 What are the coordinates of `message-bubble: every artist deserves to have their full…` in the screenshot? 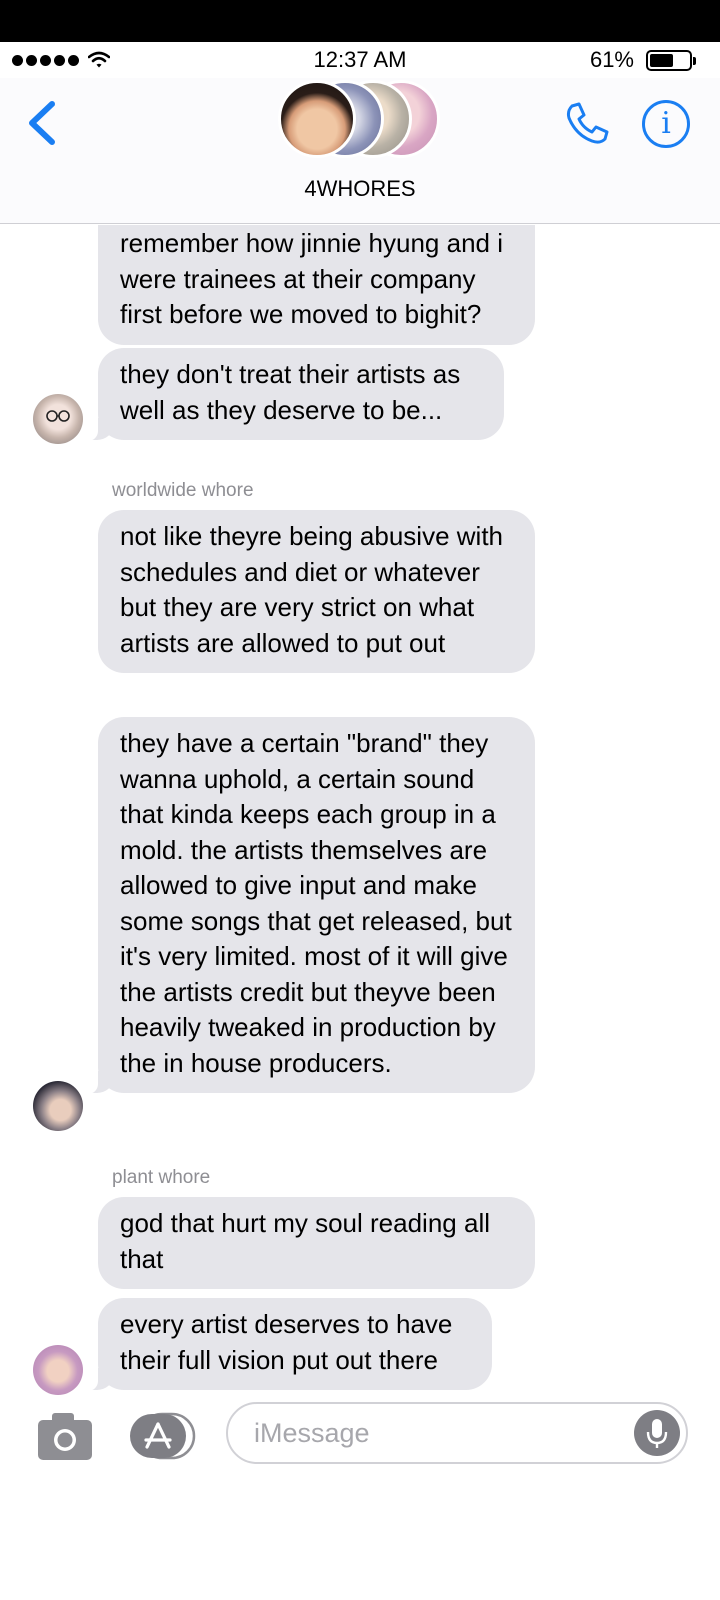 It's located at (288, 1344).